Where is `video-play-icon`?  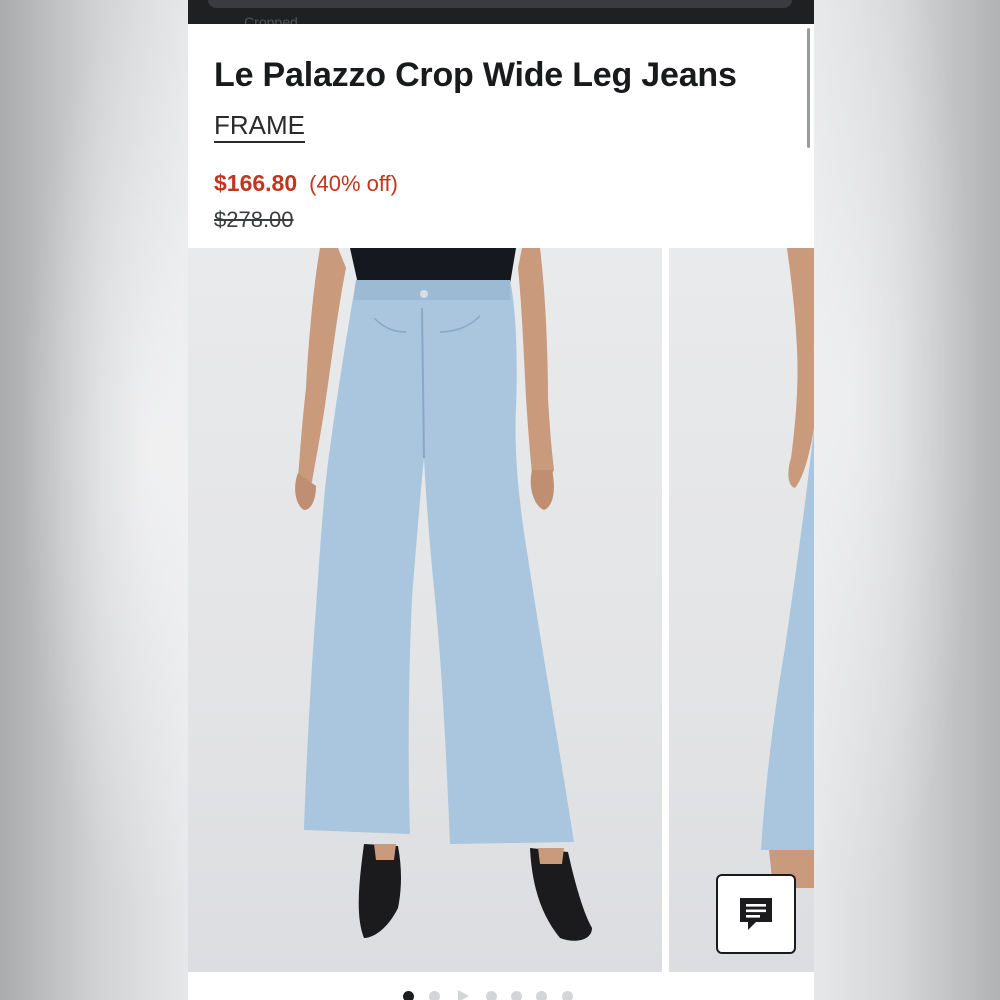 video-play-icon is located at coordinates (463, 995).